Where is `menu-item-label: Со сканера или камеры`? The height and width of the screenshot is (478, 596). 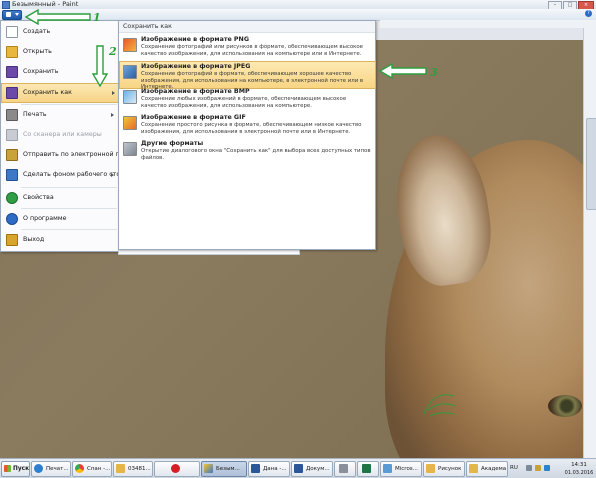
menu-item-label: Со сканера или камеры is located at coordinates (62, 134).